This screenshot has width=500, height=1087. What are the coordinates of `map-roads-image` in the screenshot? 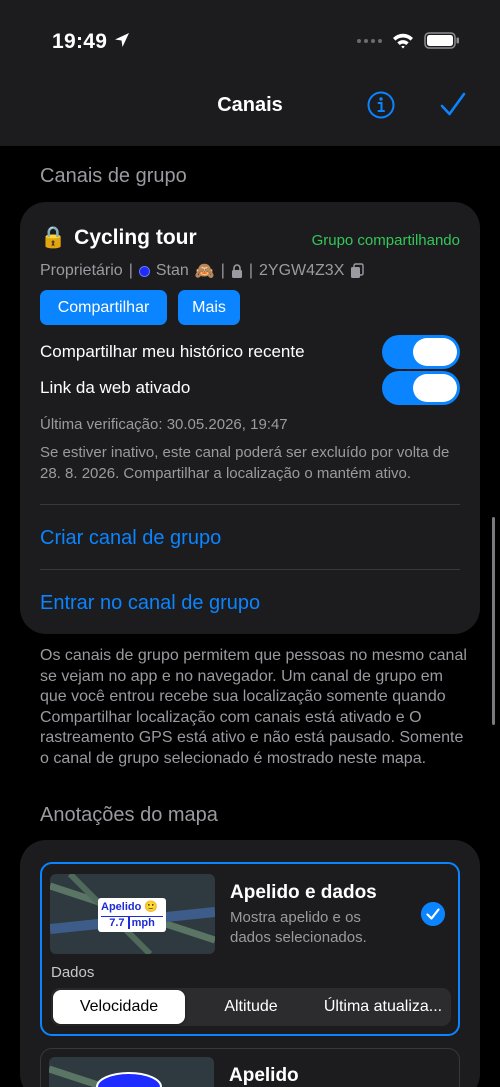 It's located at (131, 1072).